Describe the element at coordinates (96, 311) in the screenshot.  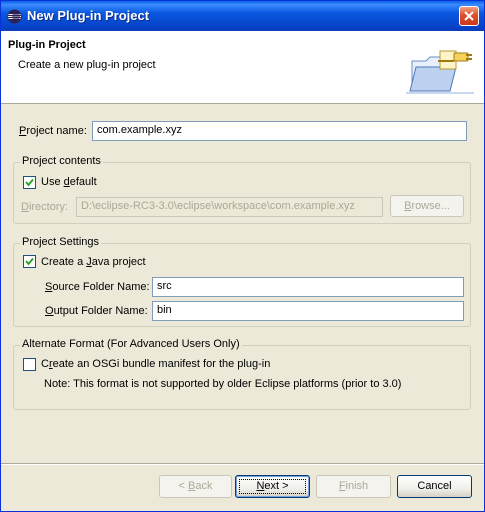
I see `output-folder-label: Output Folder Name:` at that location.